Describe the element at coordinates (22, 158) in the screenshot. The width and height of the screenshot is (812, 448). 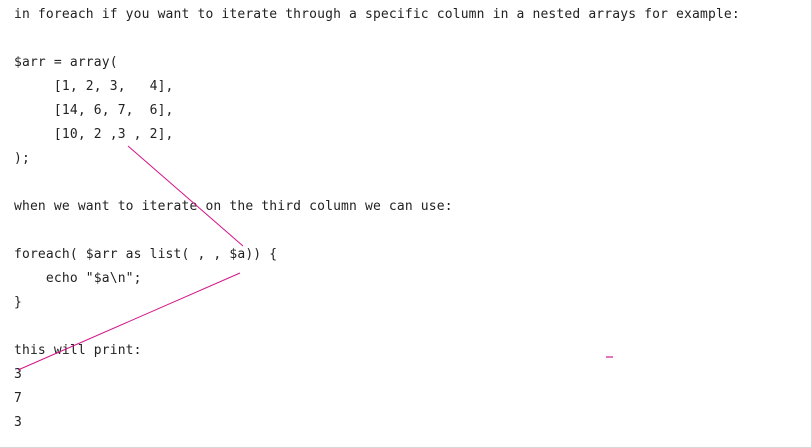
I see `code-line-array-close: );` at that location.